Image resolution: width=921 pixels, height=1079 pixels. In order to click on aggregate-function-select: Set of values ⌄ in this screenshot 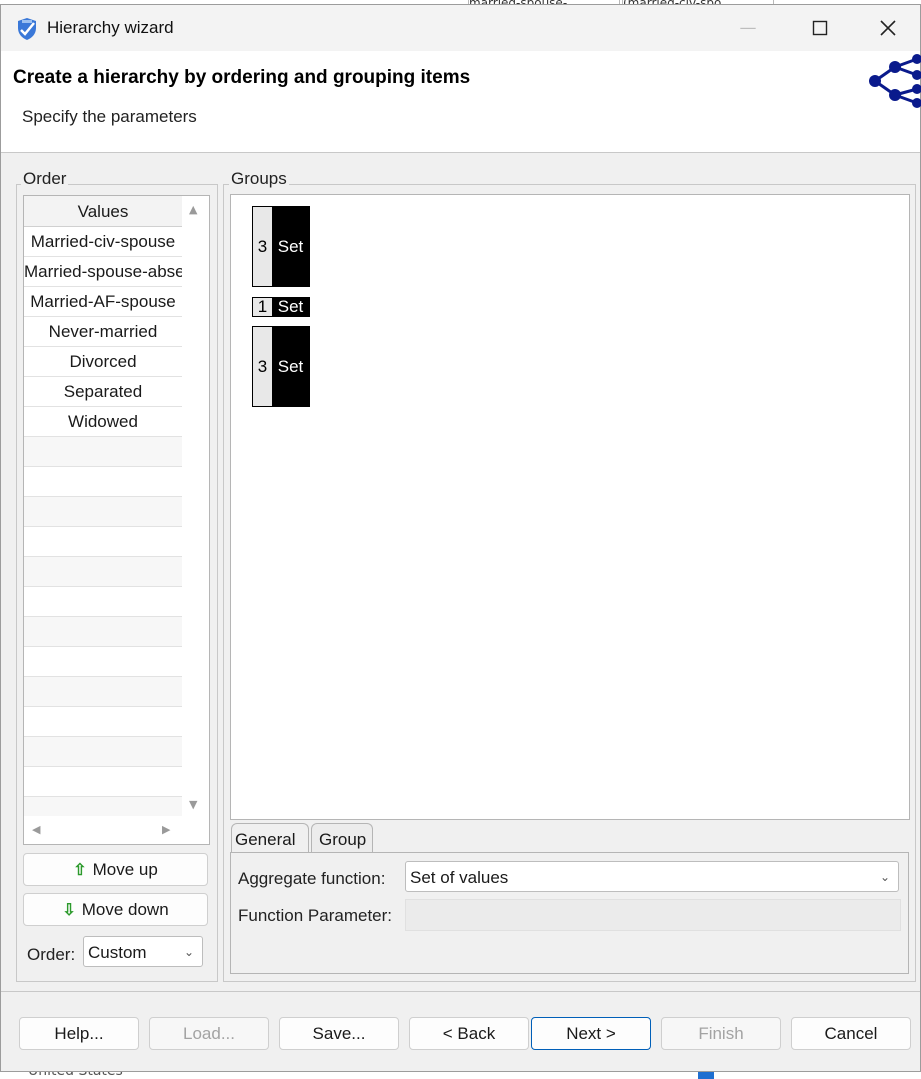, I will do `click(652, 876)`.